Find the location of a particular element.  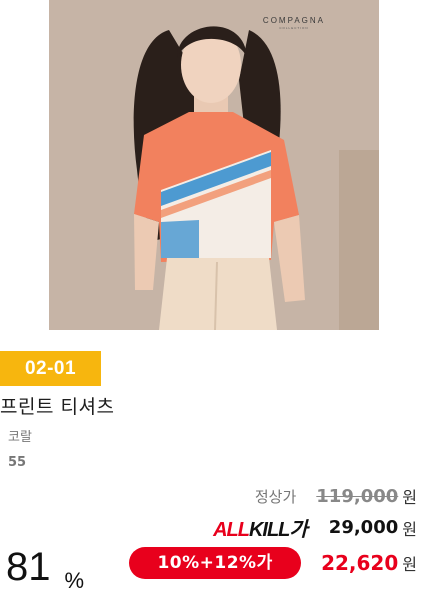

brand-watermark: COMPAGNA COLLECTION is located at coordinates (294, 23).